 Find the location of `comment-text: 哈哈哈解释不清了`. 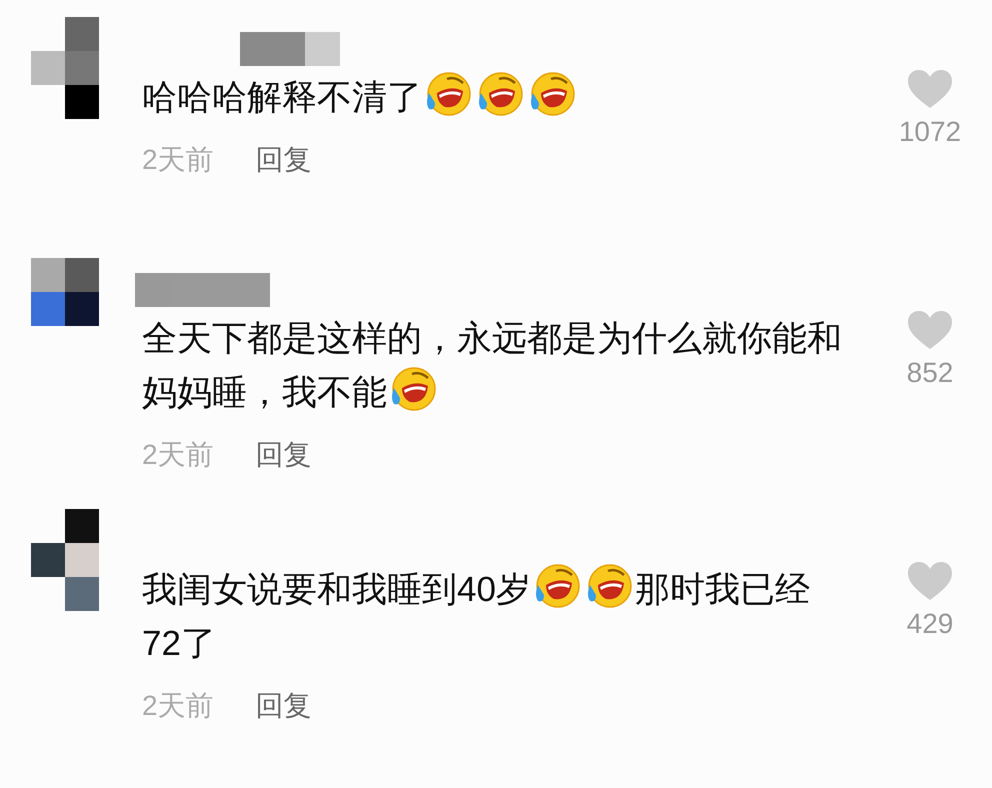

comment-text: 哈哈哈解释不清了 is located at coordinates (493, 98).